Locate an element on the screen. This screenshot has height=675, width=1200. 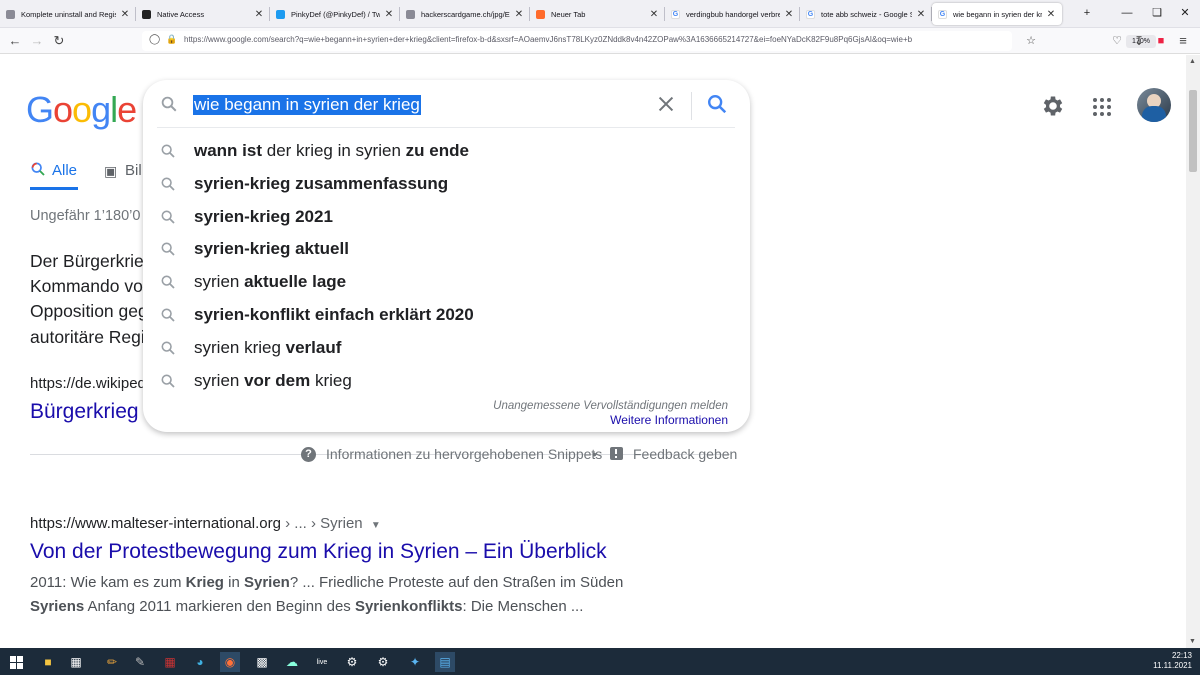
feedback-icon is located at coordinates (616, 453).